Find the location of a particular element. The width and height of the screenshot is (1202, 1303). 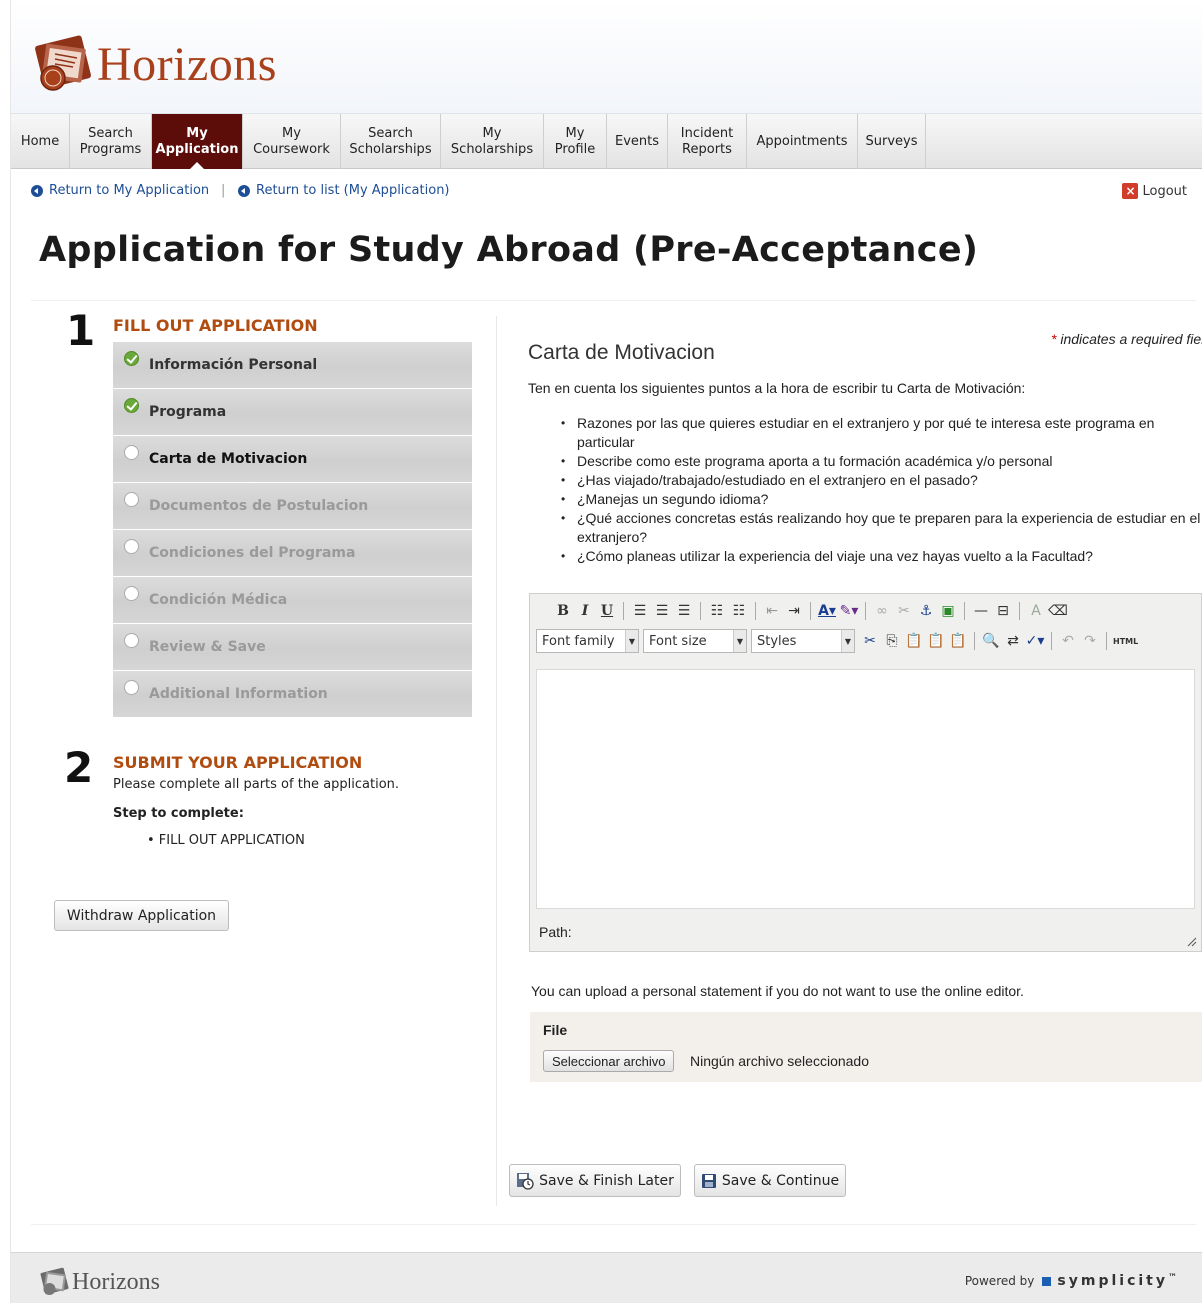

nav-home: Home is located at coordinates (40, 141).